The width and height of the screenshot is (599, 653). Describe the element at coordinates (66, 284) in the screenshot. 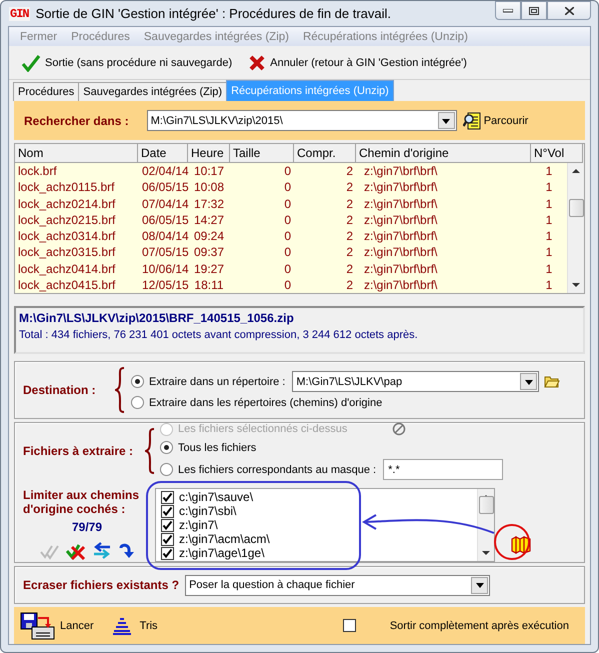

I see `table-cell-text: lock_achz0415.brf` at that location.